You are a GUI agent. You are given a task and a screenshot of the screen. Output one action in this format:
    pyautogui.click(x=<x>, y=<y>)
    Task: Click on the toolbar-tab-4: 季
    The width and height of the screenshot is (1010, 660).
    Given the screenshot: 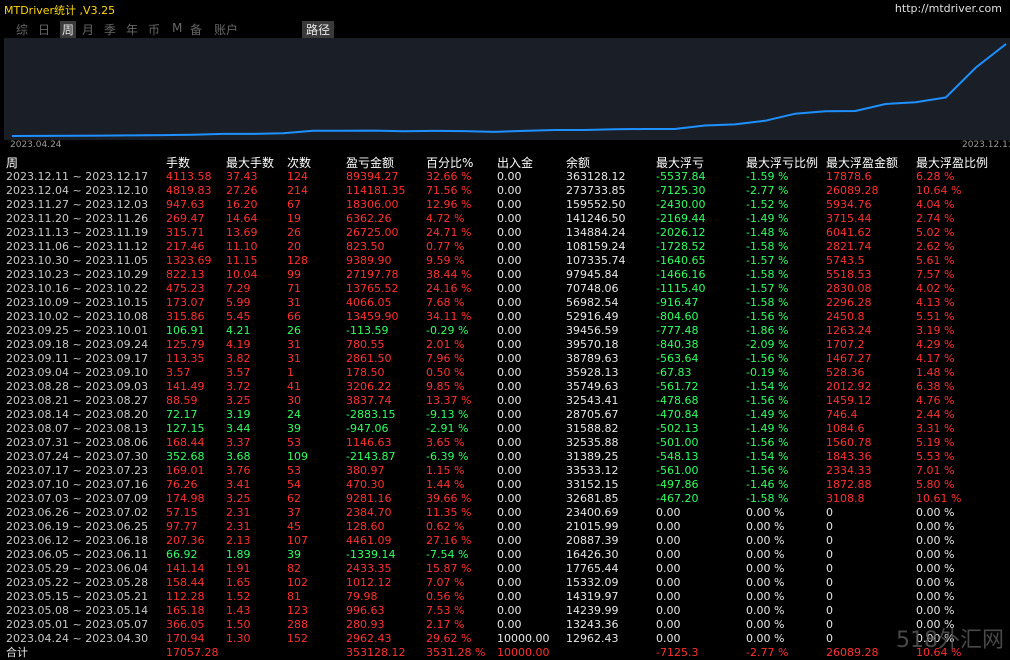 What is the action you would take?
    pyautogui.click(x=110, y=29)
    